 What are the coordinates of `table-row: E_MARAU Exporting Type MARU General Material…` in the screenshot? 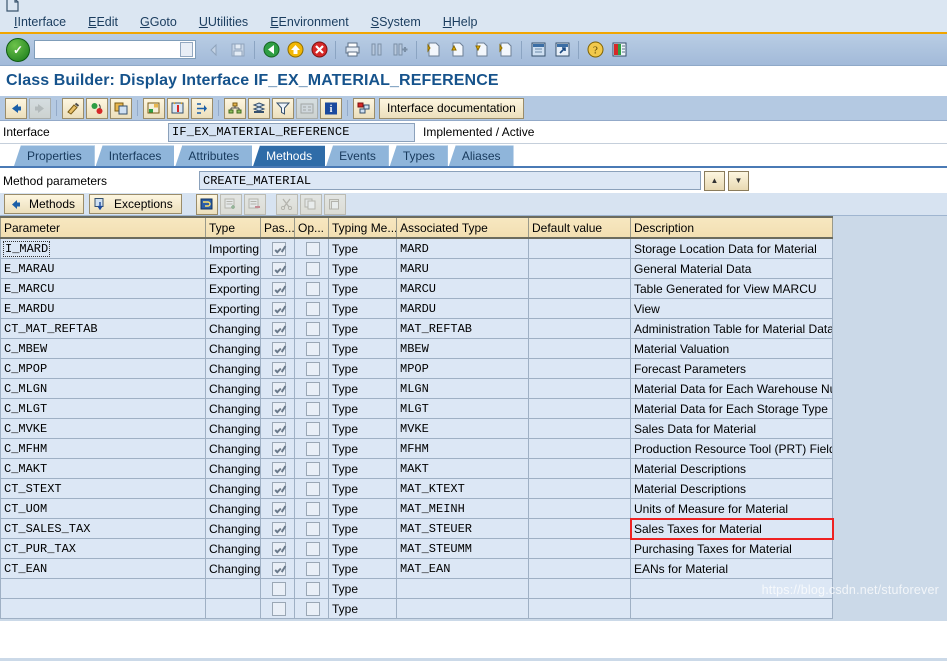 It's located at (416, 268).